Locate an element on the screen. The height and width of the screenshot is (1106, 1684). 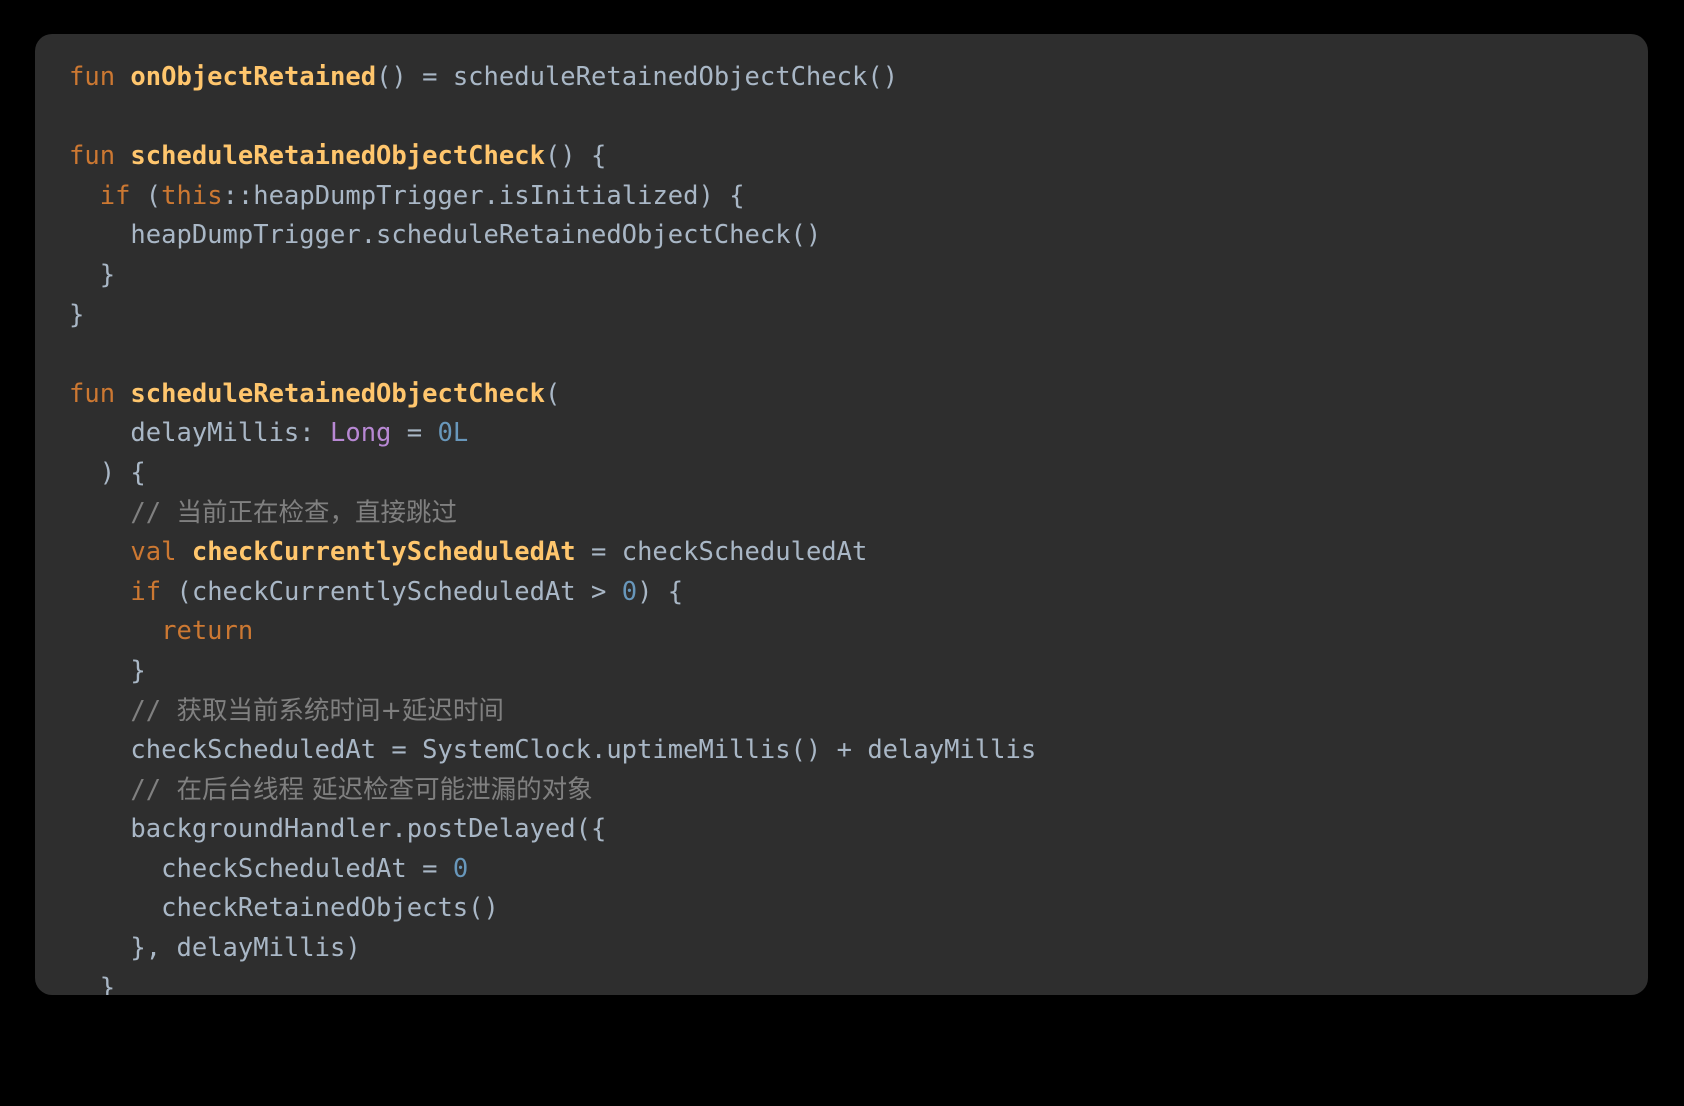
code-token: backgroundHandler.postDelayed({ is located at coordinates (338, 829).